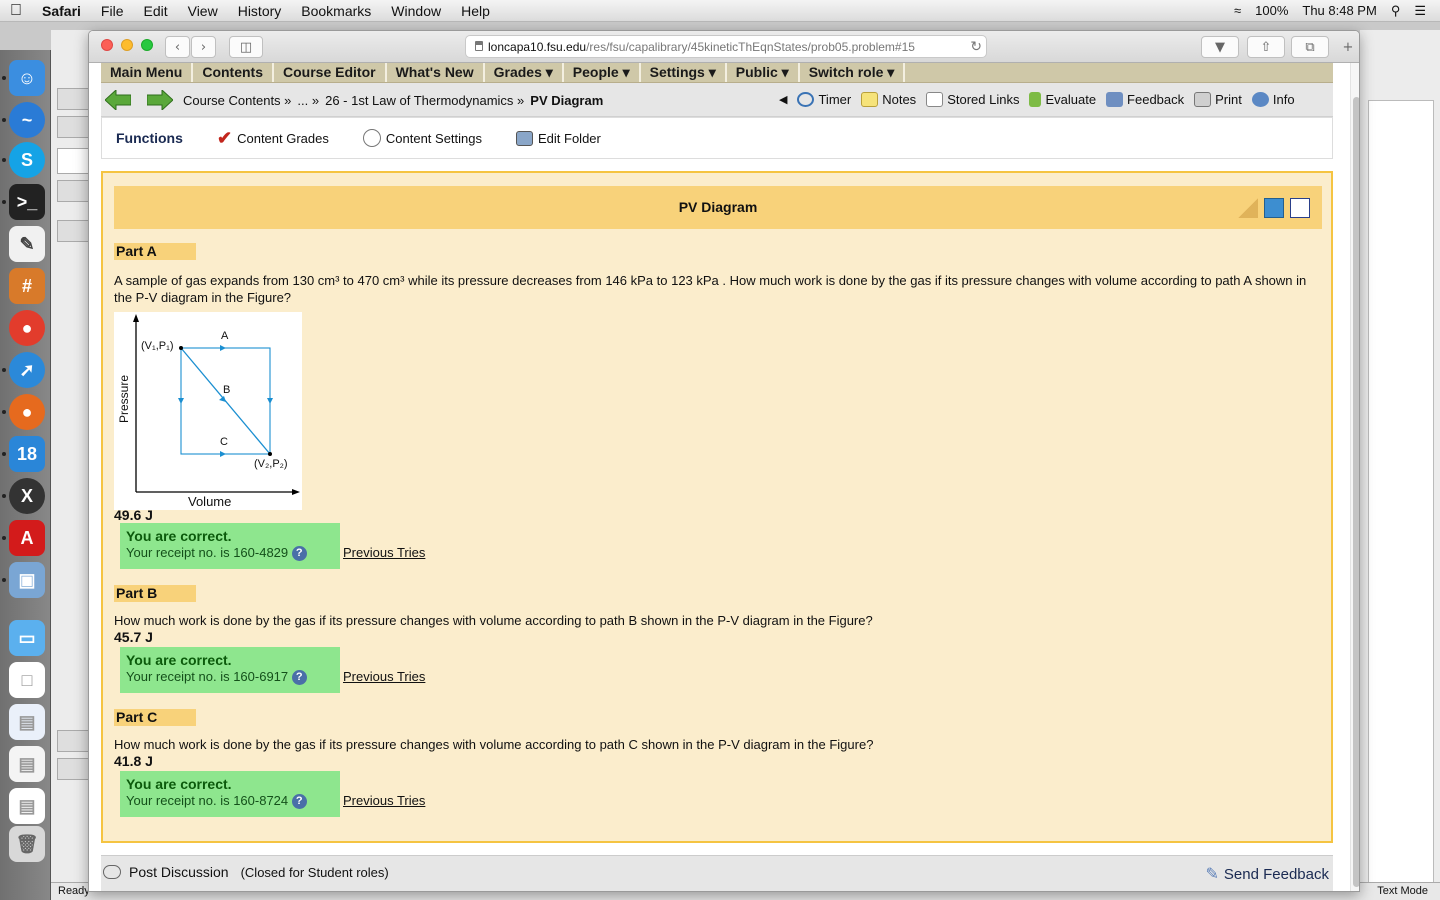  Describe the element at coordinates (27, 412) in the screenshot. I see `firefox-icon: ●` at that location.